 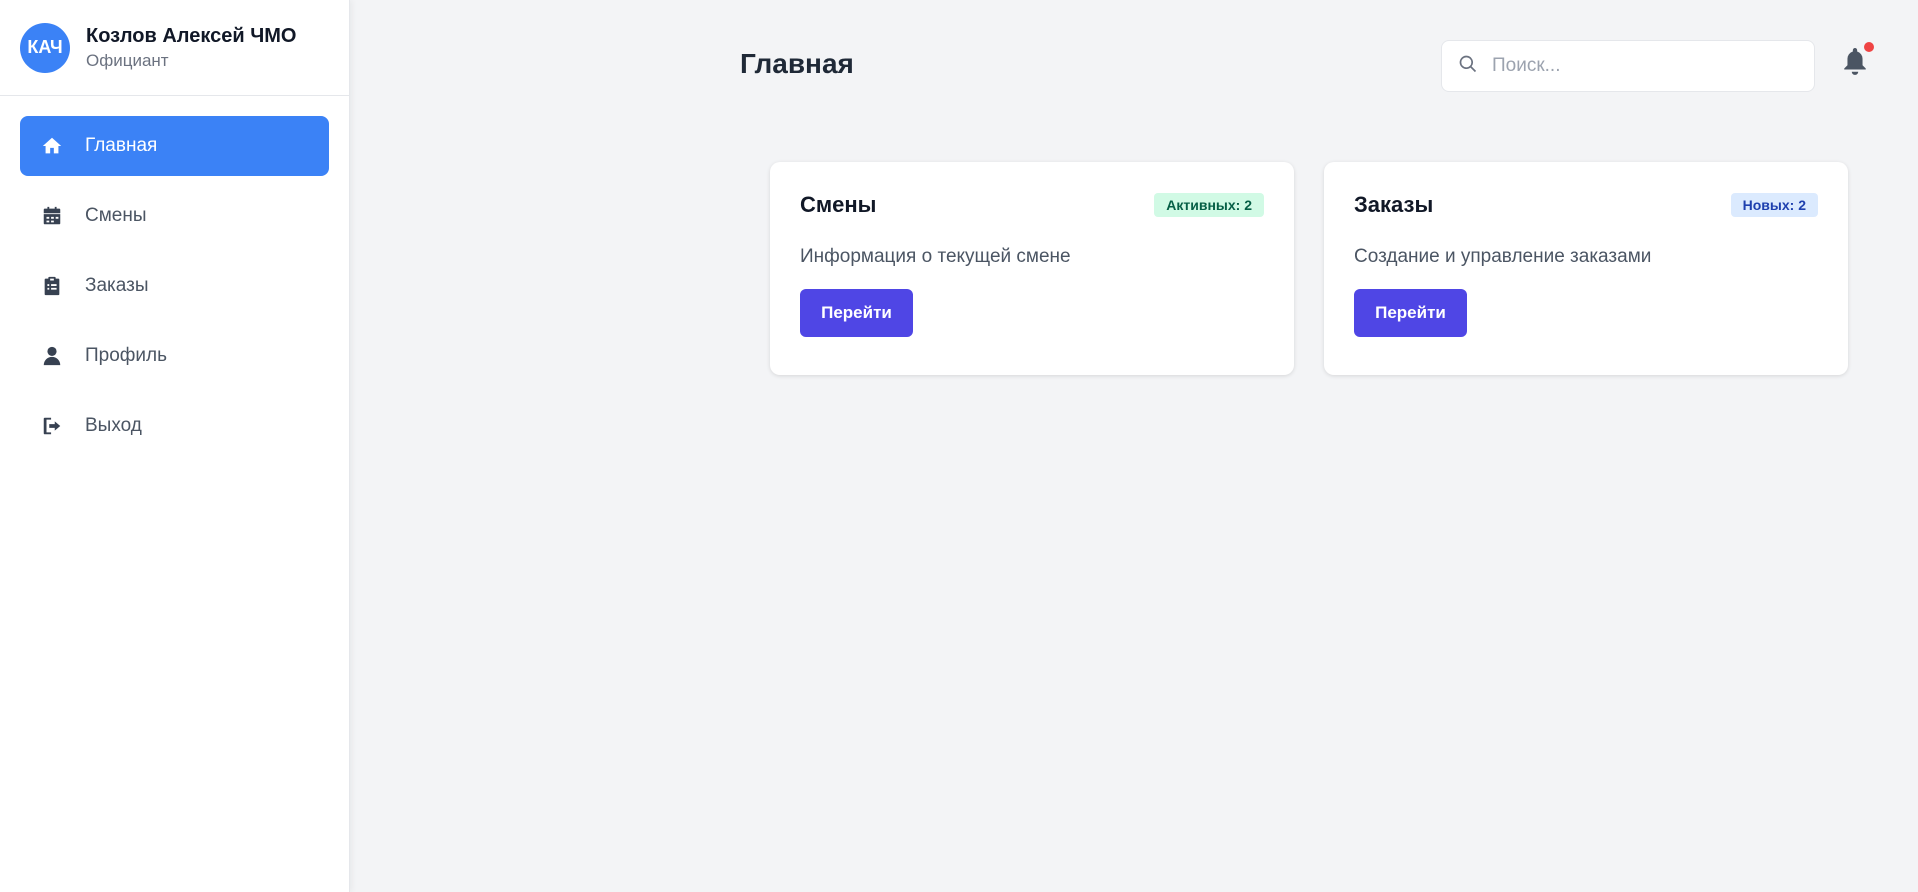 I want to click on sign-out-icon, so click(x=52, y=426).